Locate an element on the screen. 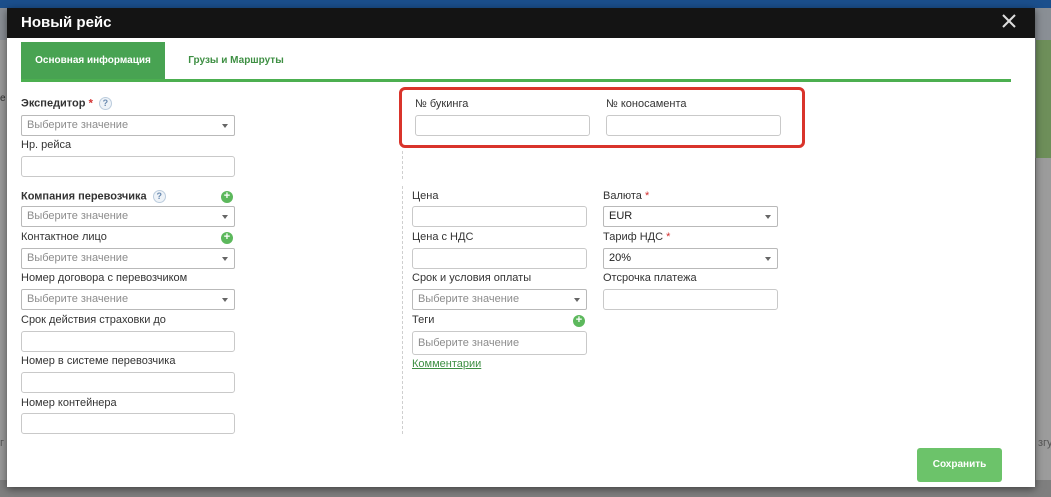 Image resolution: width=1051 pixels, height=497 pixels. add-carrier-company-icon: + is located at coordinates (227, 197).